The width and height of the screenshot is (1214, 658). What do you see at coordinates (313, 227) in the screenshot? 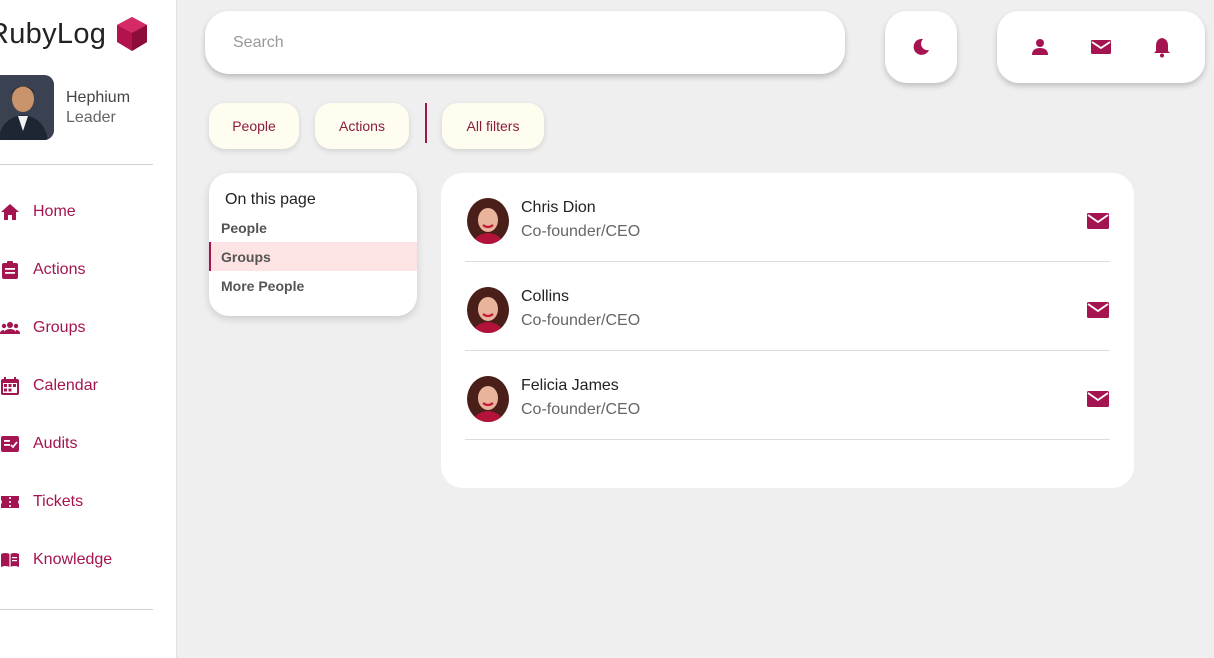
I see `toc-item-people: People` at bounding box center [313, 227].